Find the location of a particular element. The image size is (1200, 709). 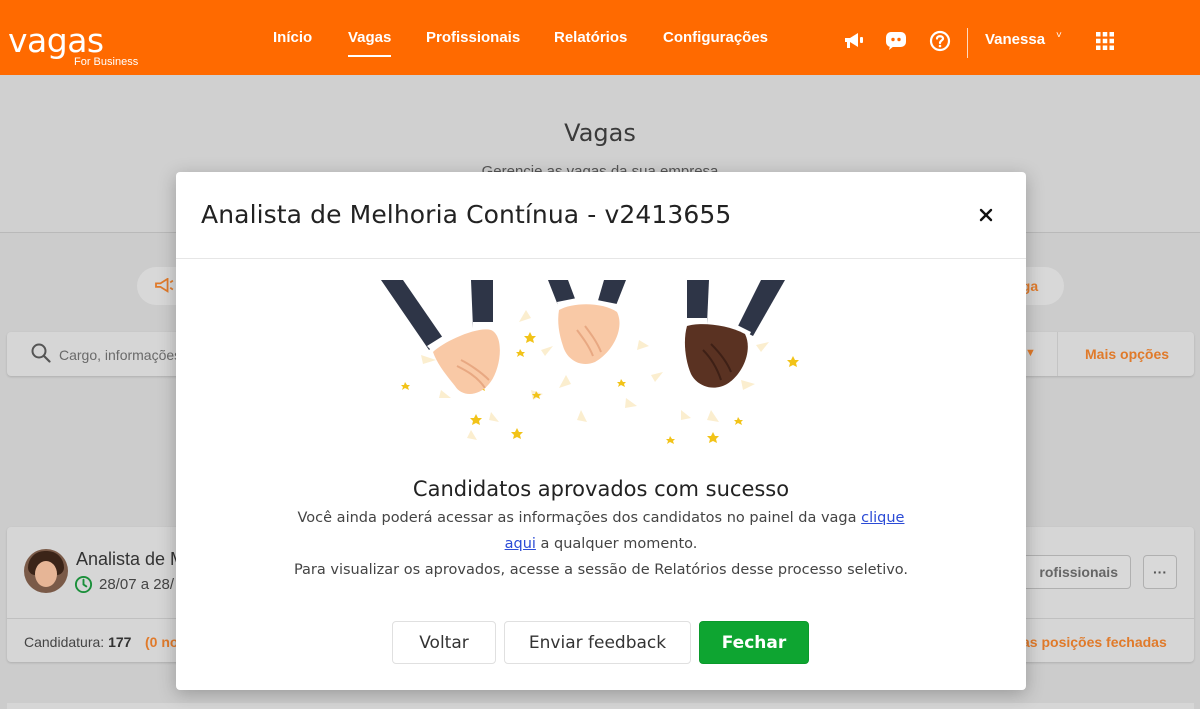

job-date-range: 28/07 a 28/ is located at coordinates (137, 584).